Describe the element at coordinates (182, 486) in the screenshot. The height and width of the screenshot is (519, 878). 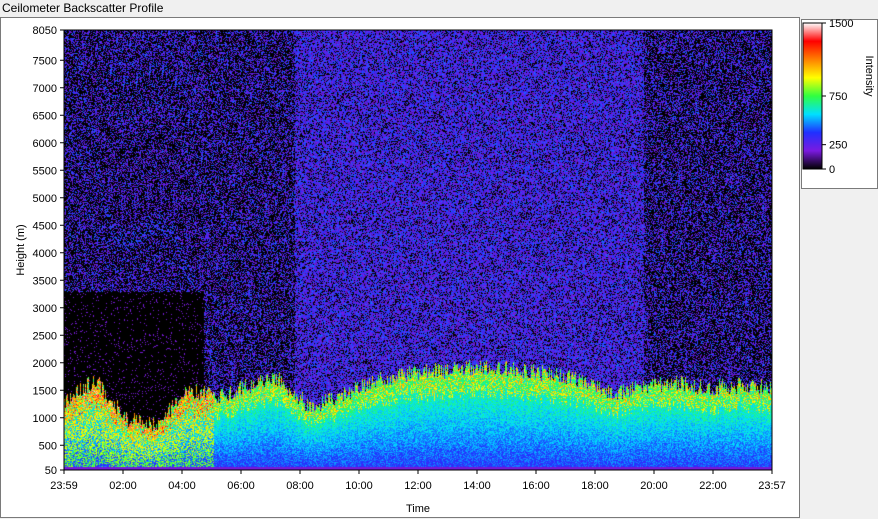
I see `x-tick-label: 04:00` at that location.